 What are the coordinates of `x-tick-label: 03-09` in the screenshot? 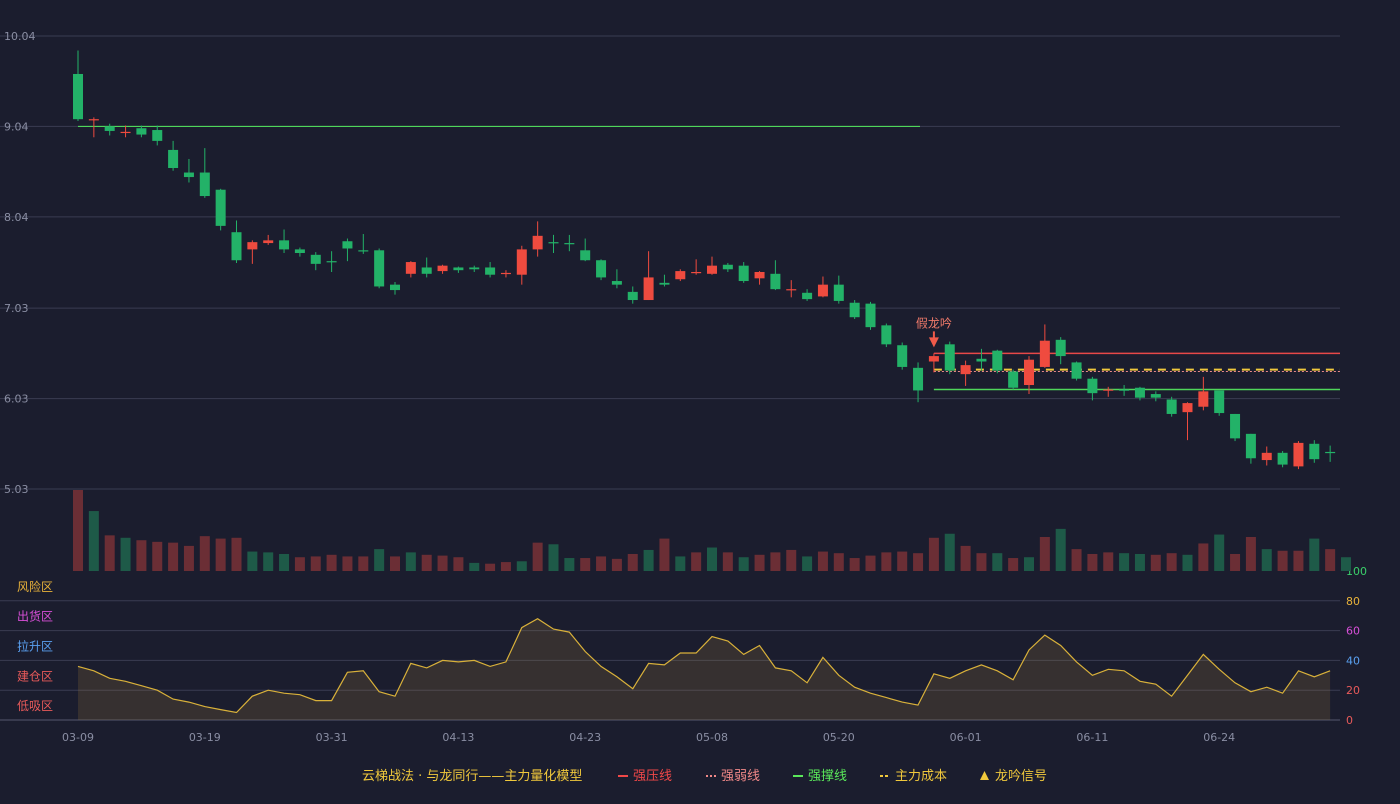 It's located at (78, 737).